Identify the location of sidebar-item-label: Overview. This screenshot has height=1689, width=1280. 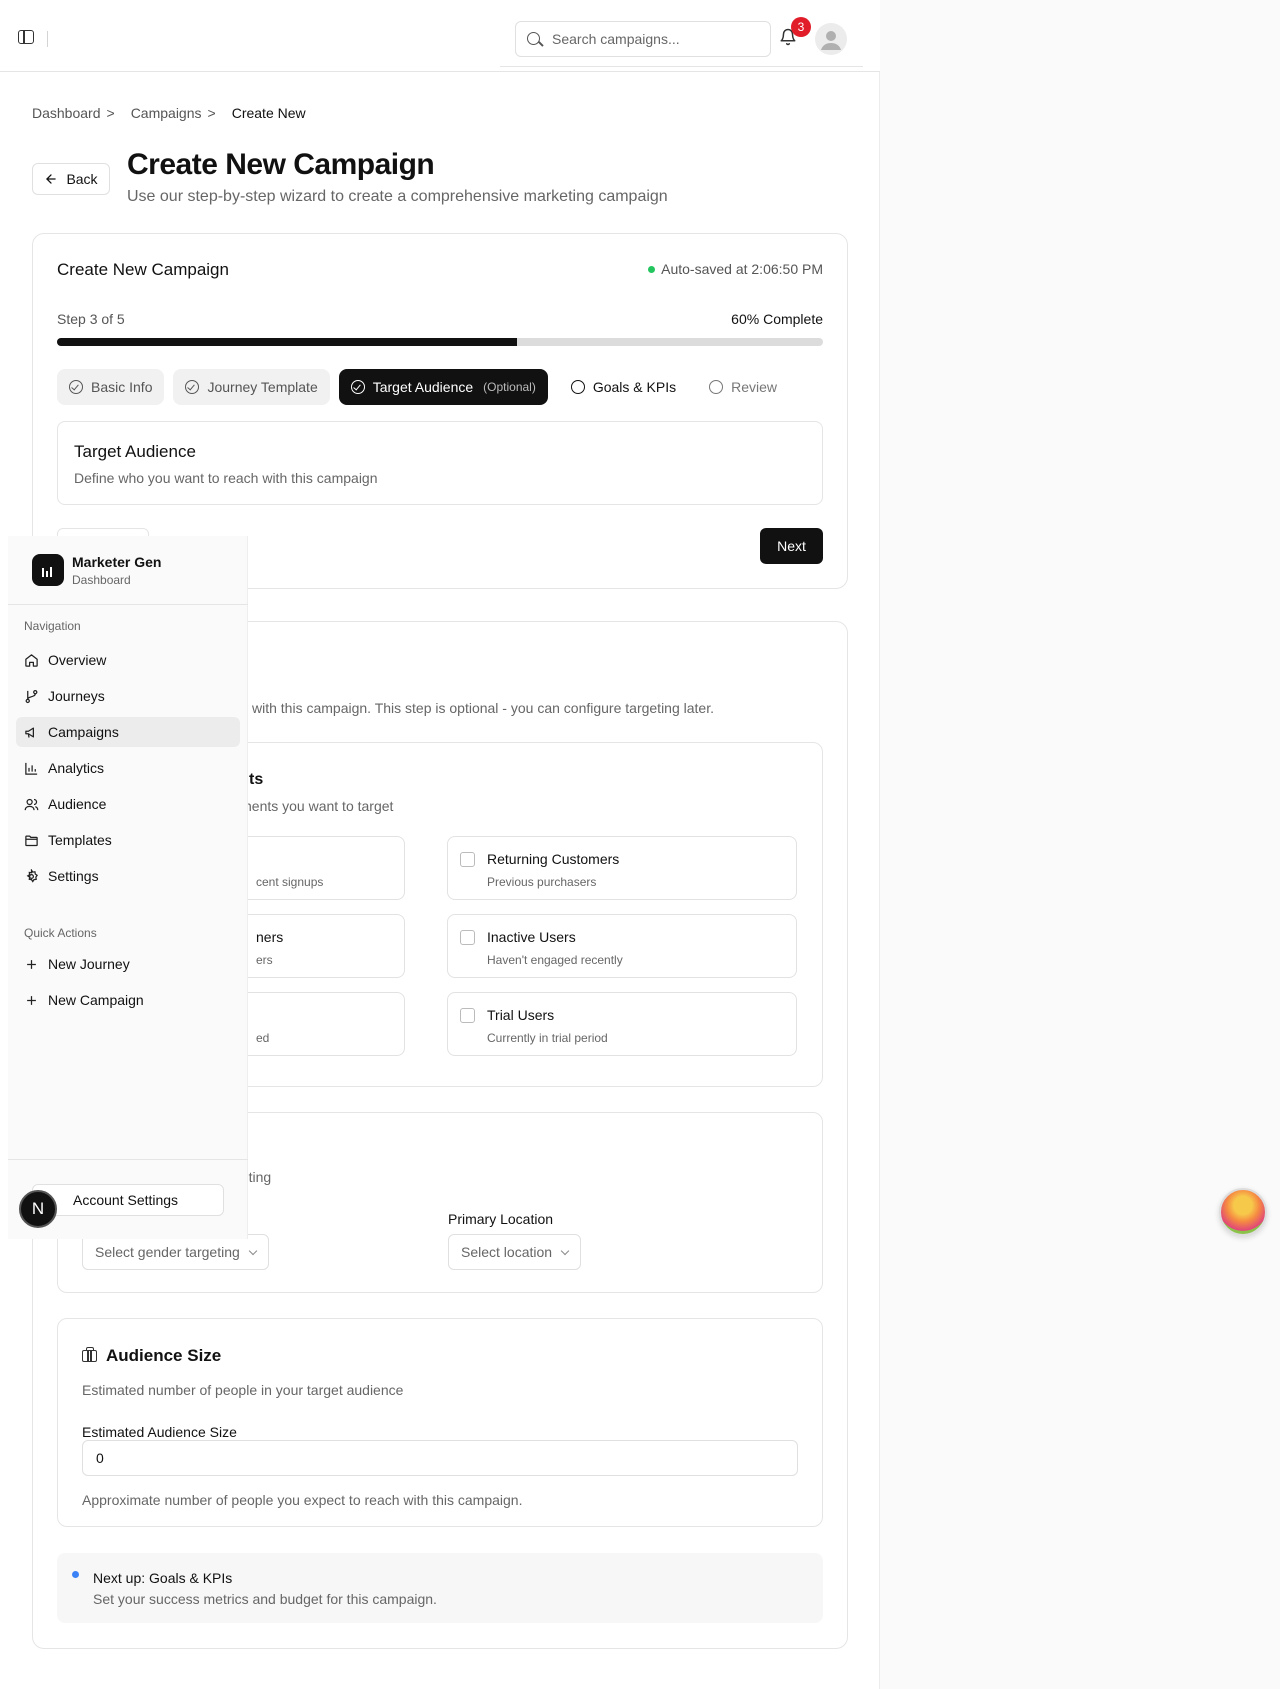
(77, 660).